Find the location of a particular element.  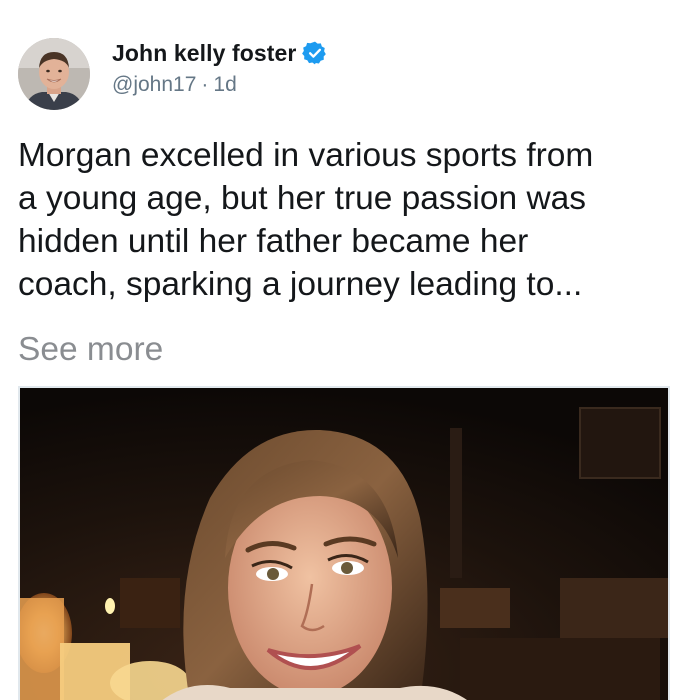

post-timestamp: 1d is located at coordinates (224, 84).